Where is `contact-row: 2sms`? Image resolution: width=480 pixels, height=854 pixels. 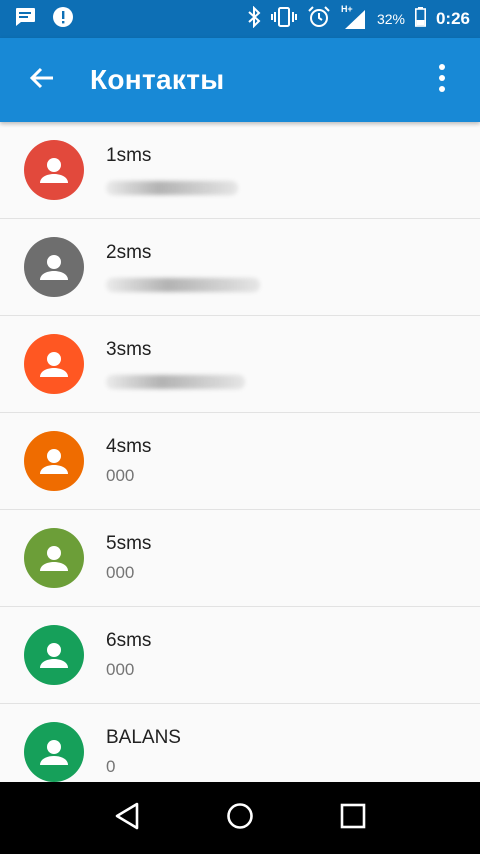
contact-row: 2sms is located at coordinates (240, 267).